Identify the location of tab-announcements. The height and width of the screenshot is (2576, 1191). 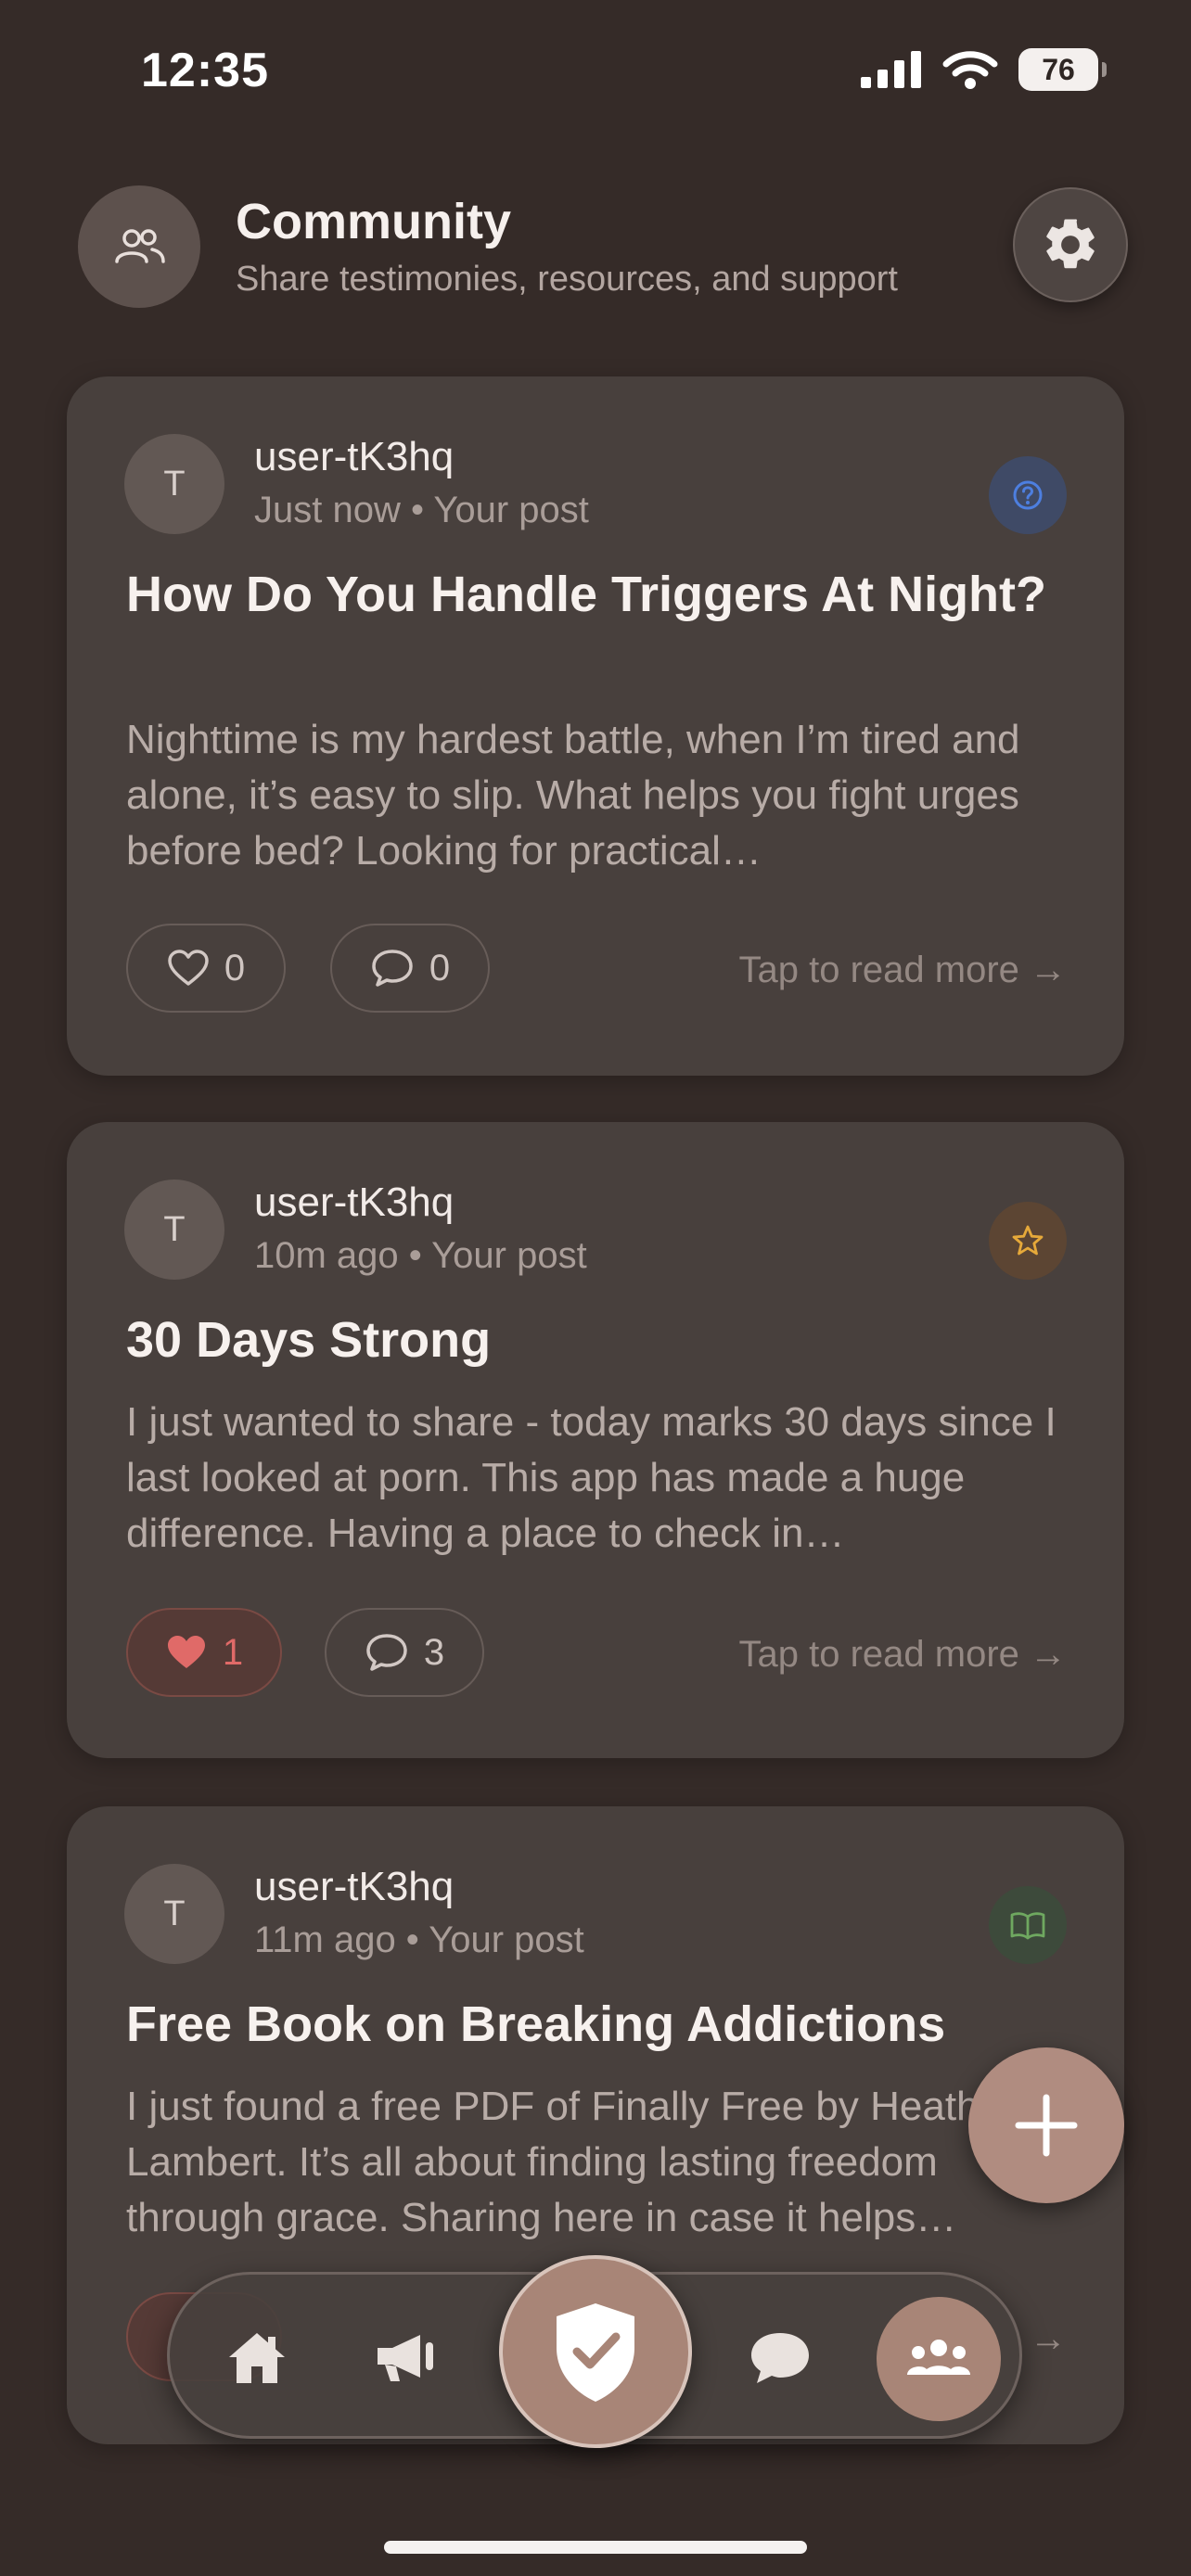
(405, 2358).